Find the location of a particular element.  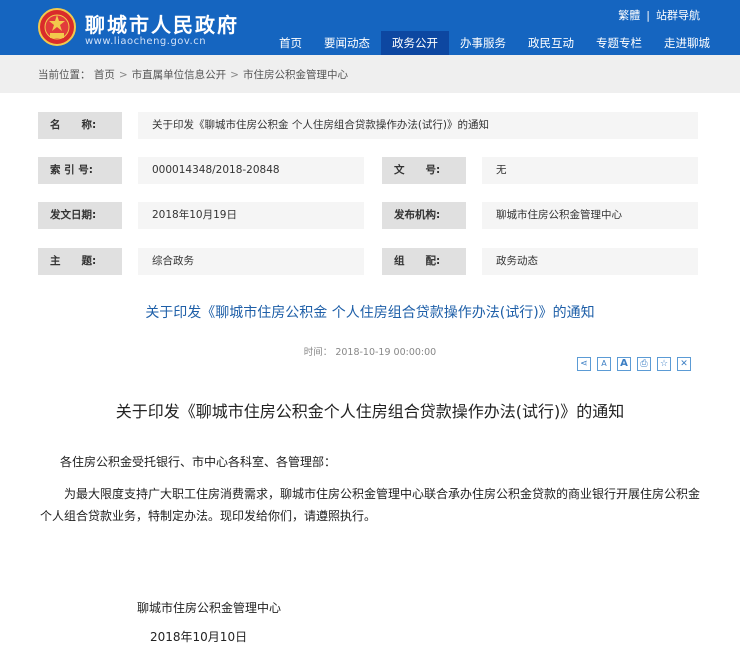

document-title: 关于印发《聊城市住房公积金个人住房组合贷款操作办法(试行)》的通知 is located at coordinates (370, 411).